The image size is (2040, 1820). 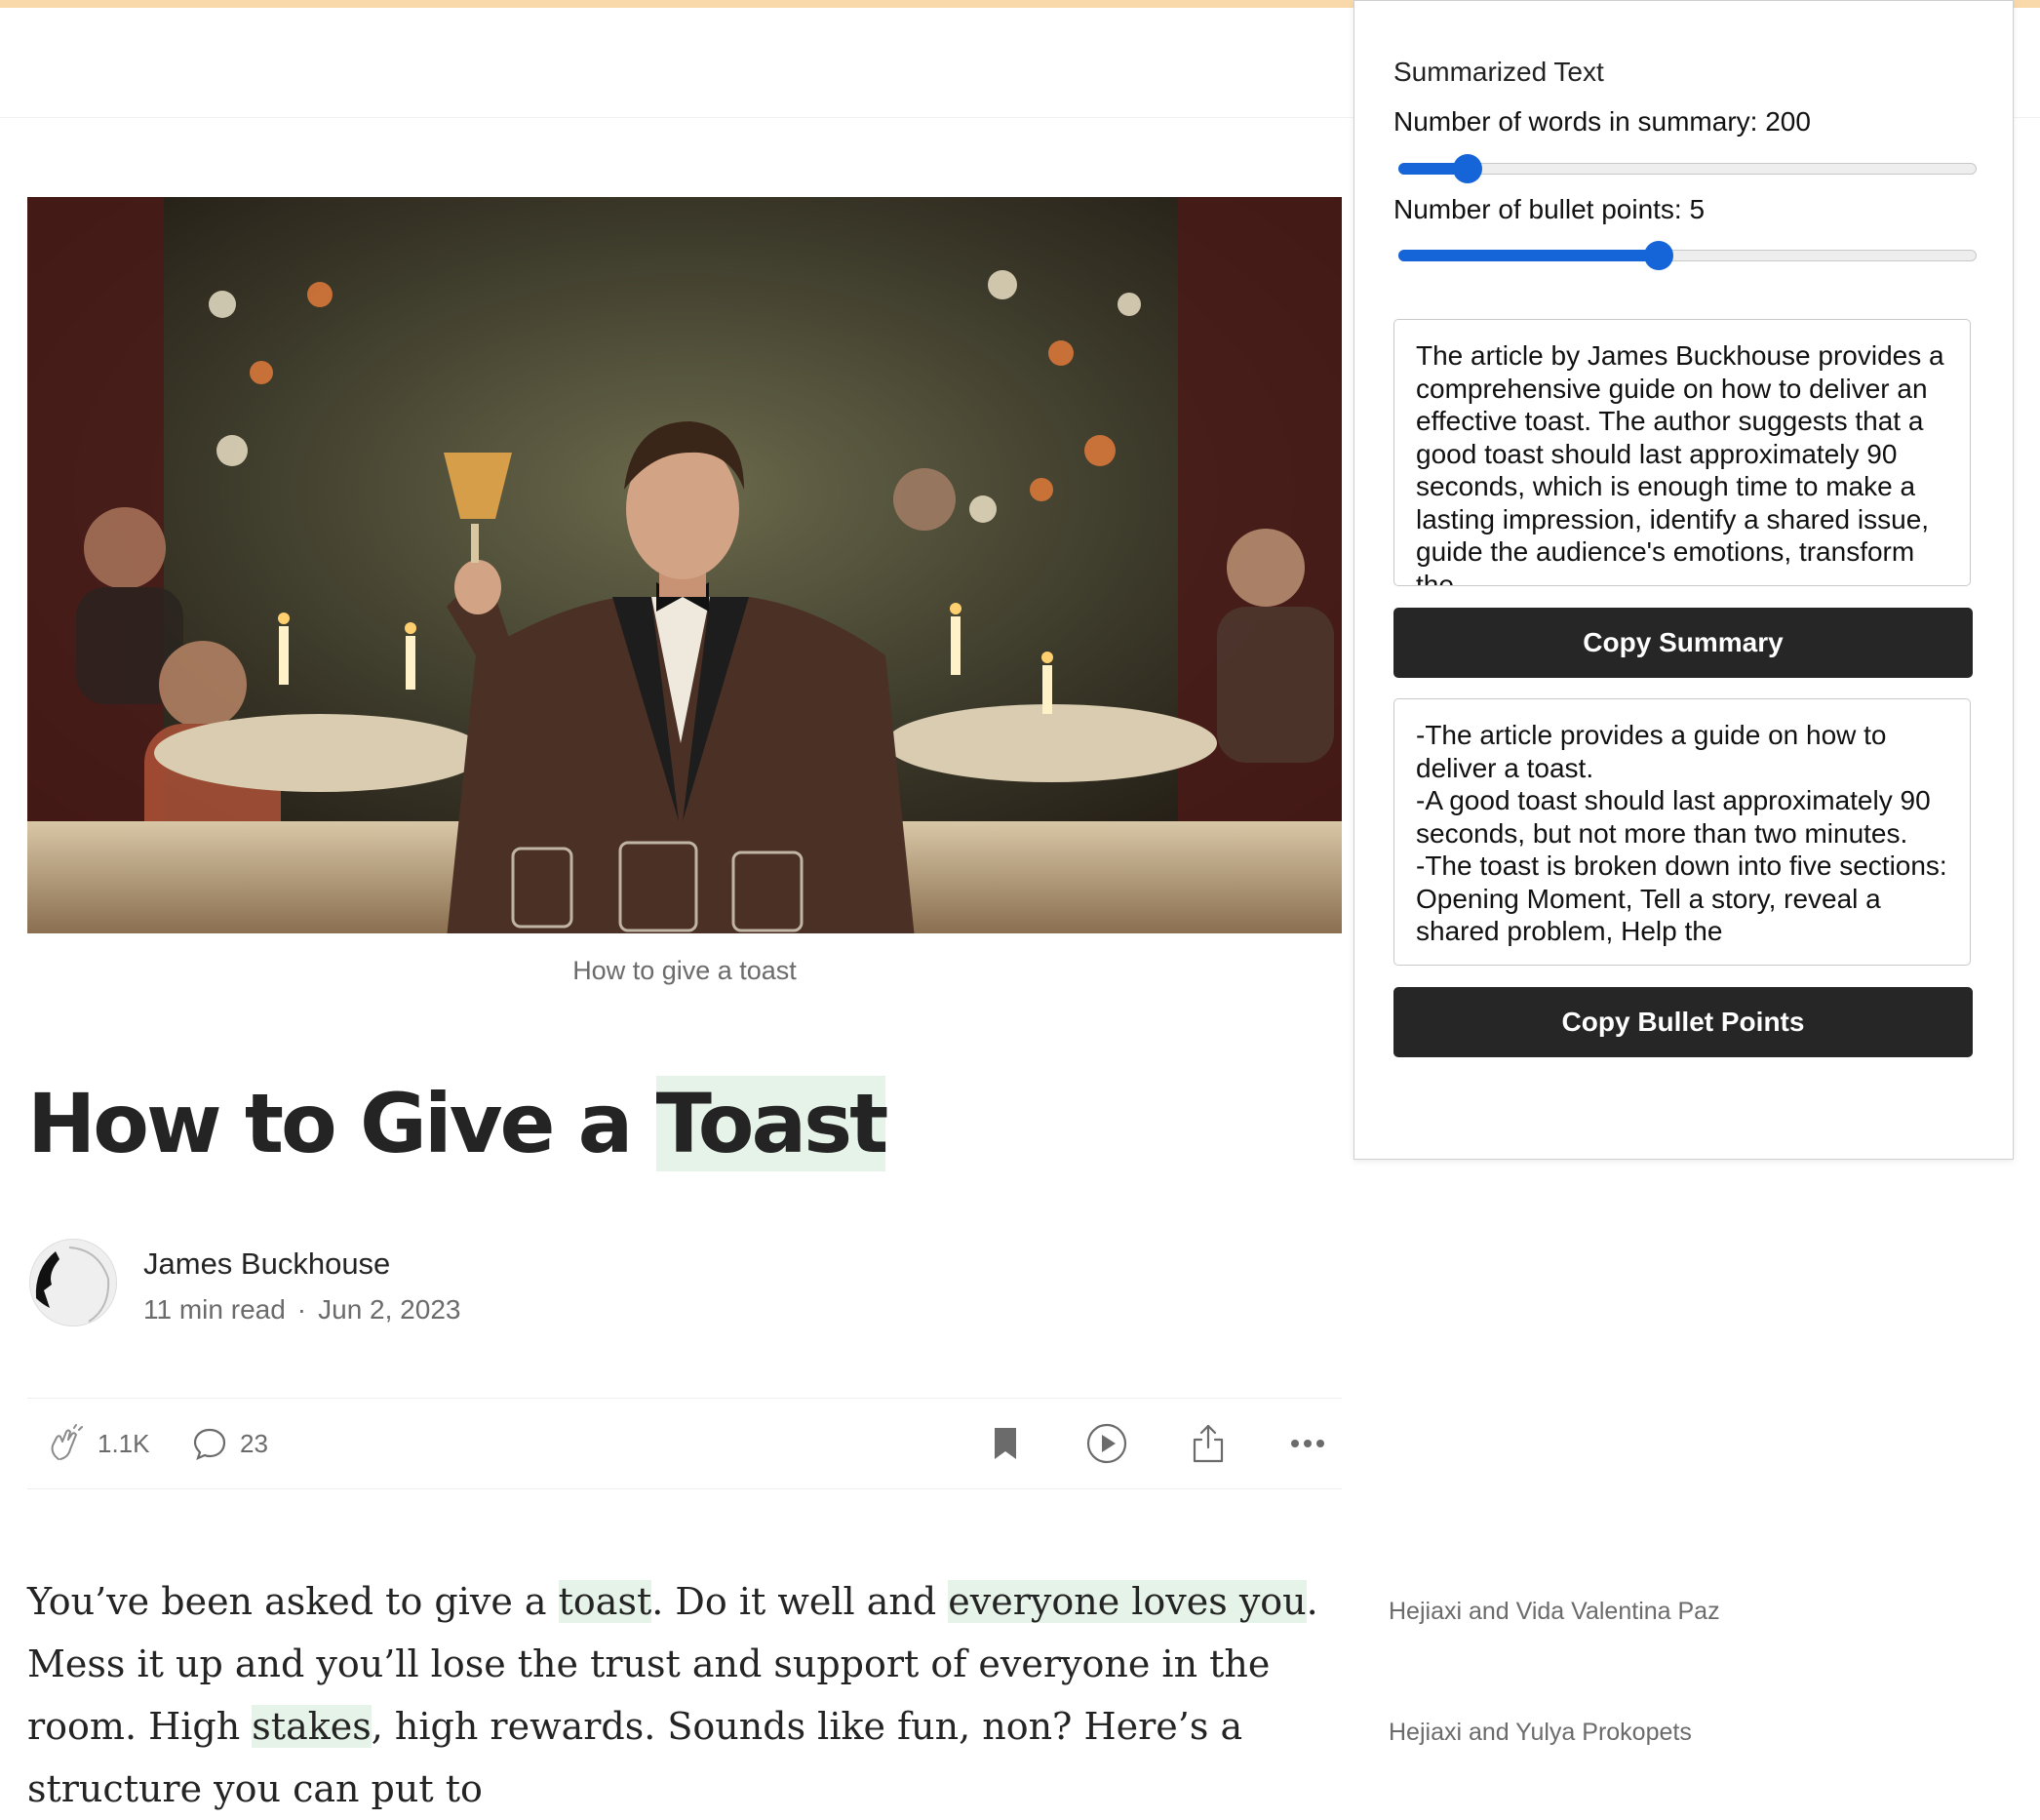 What do you see at coordinates (124, 1443) in the screenshot?
I see `clap-count: 1.1K` at bounding box center [124, 1443].